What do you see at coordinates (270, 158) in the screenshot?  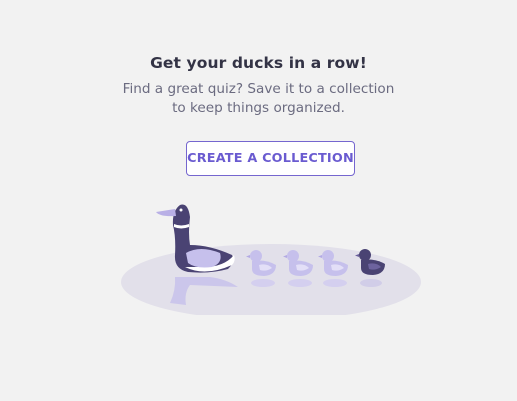 I see `create-collection-button: CREATE A COLLECTION` at bounding box center [270, 158].